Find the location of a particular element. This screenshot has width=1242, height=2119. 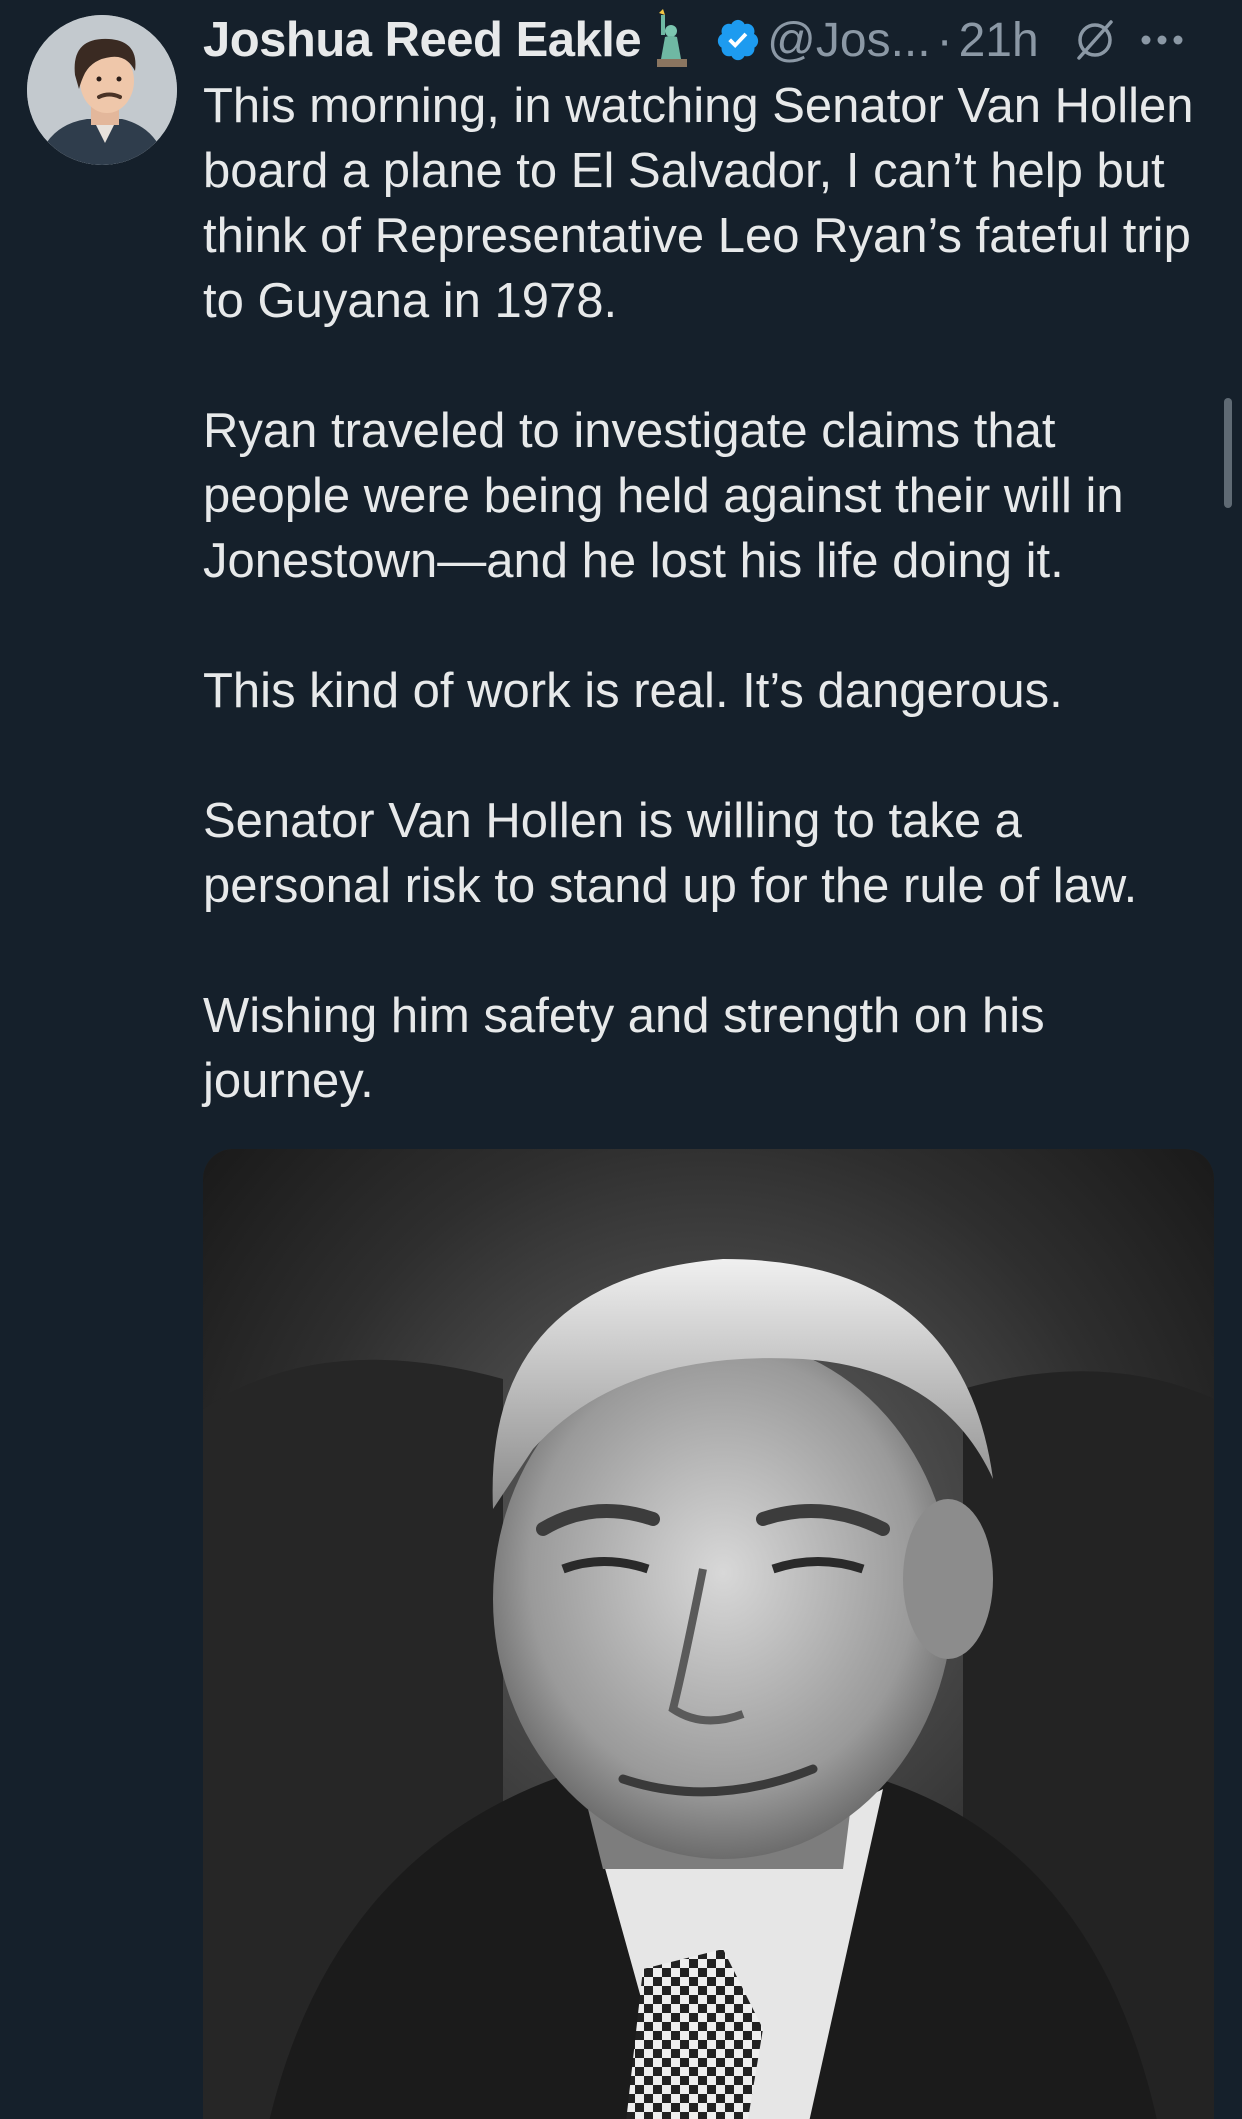

timestamp: 21h is located at coordinates (999, 40).